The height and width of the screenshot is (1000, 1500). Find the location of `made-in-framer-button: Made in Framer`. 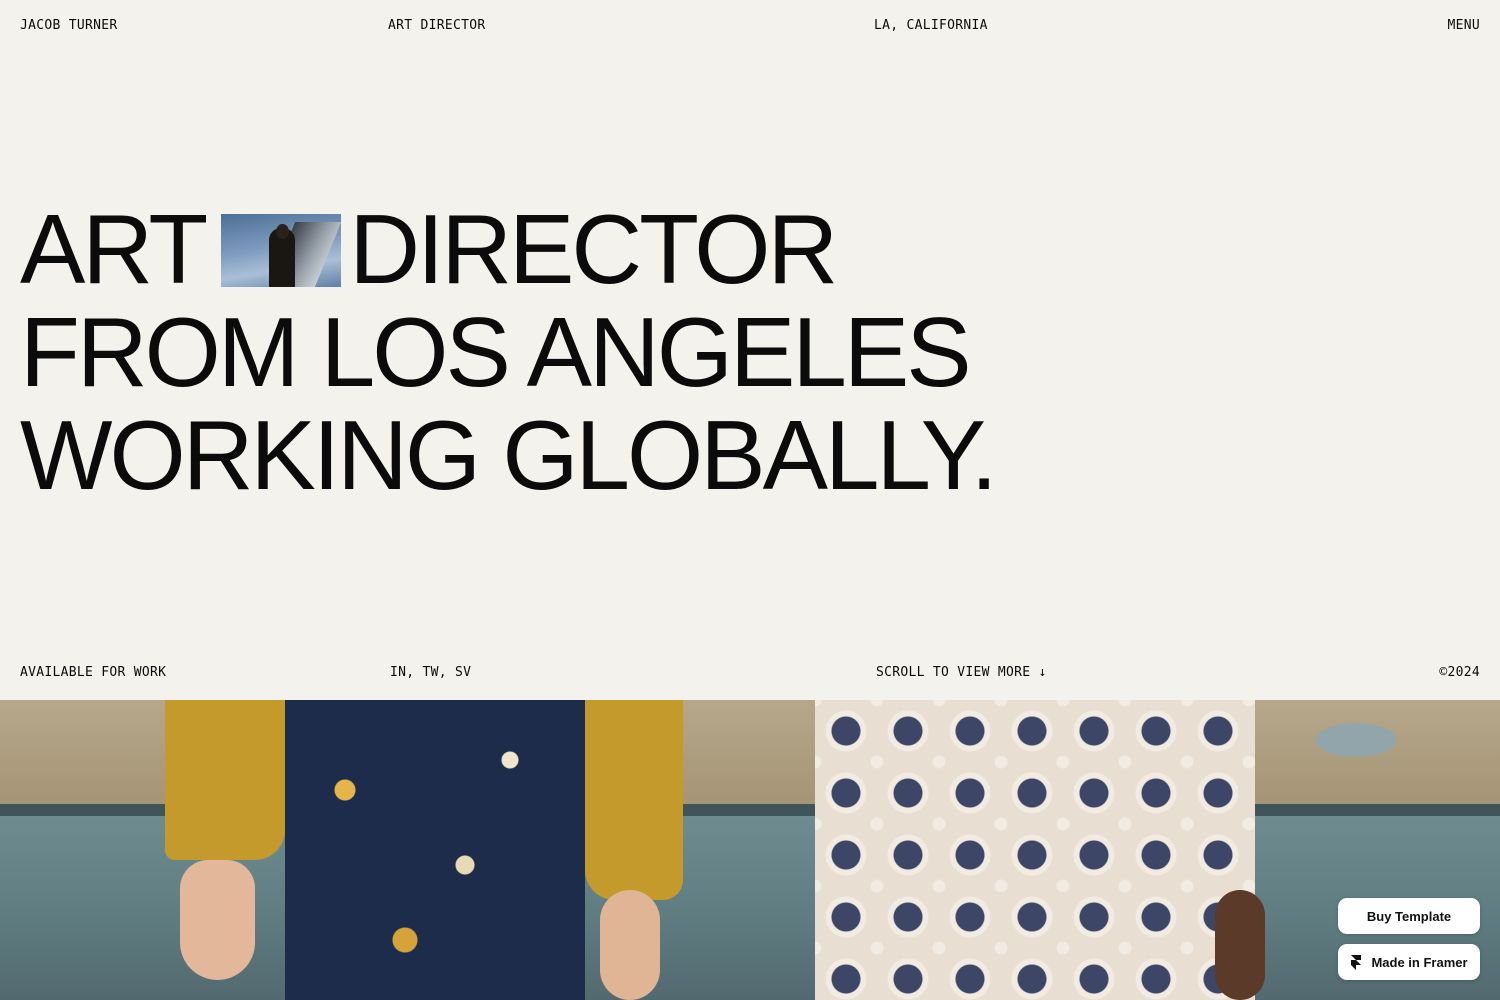

made-in-framer-button: Made in Framer is located at coordinates (1409, 962).